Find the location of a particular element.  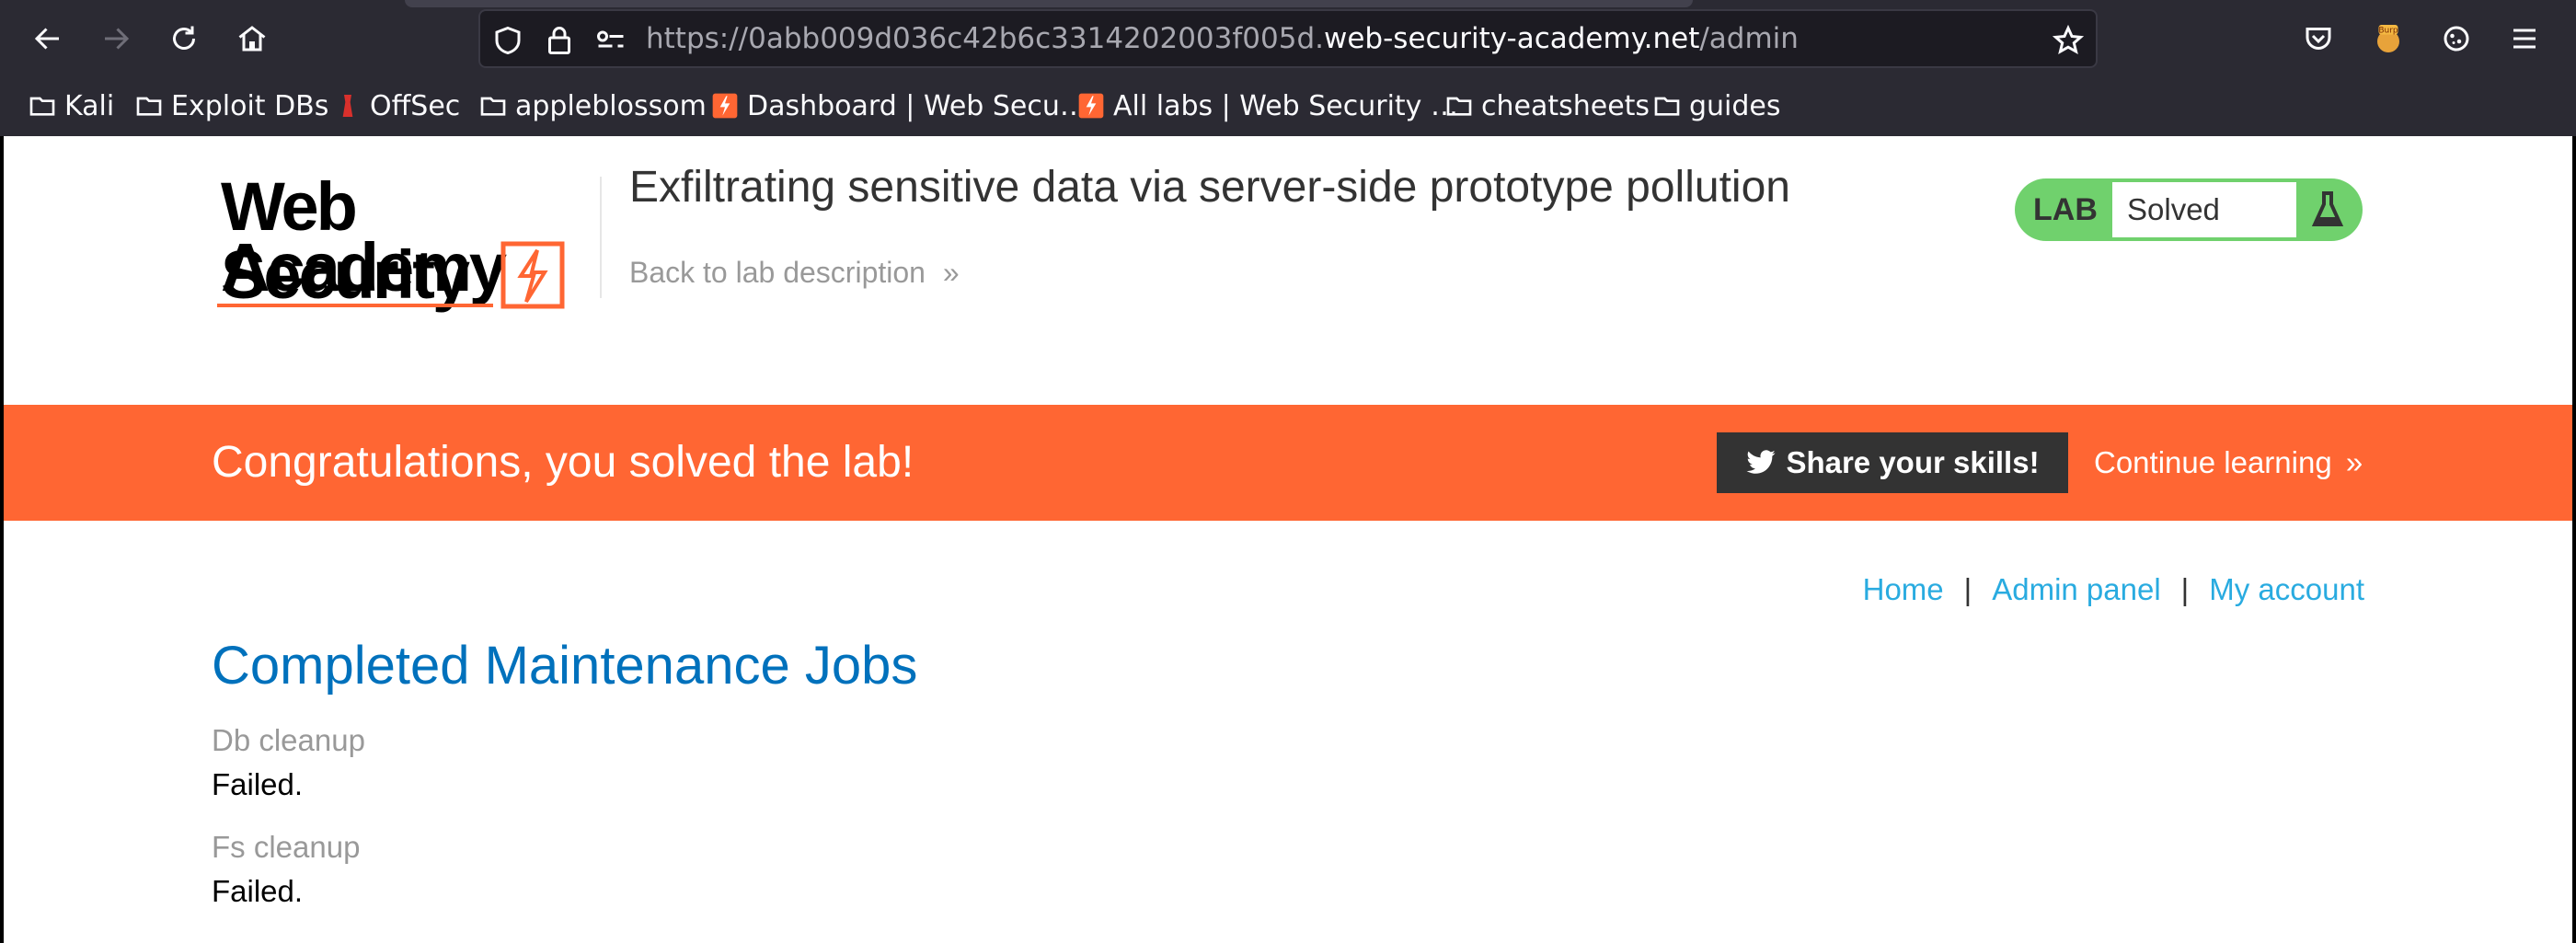

job-name: Db cleanup is located at coordinates (288, 740).